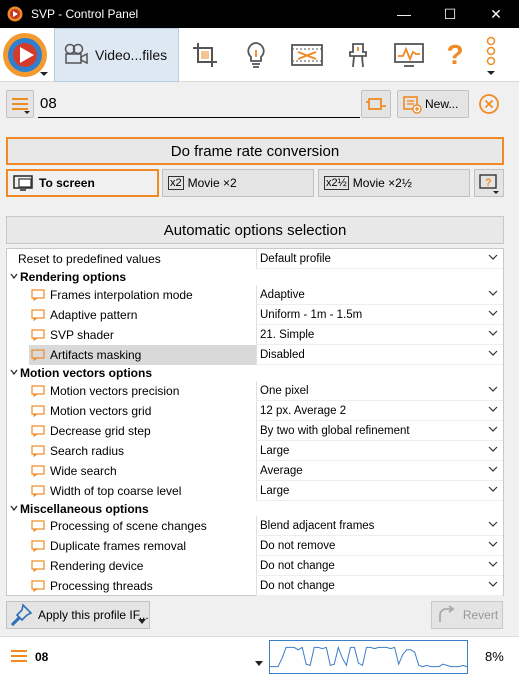  Describe the element at coordinates (496, 14) in the screenshot. I see `close-window-button: ✕` at that location.